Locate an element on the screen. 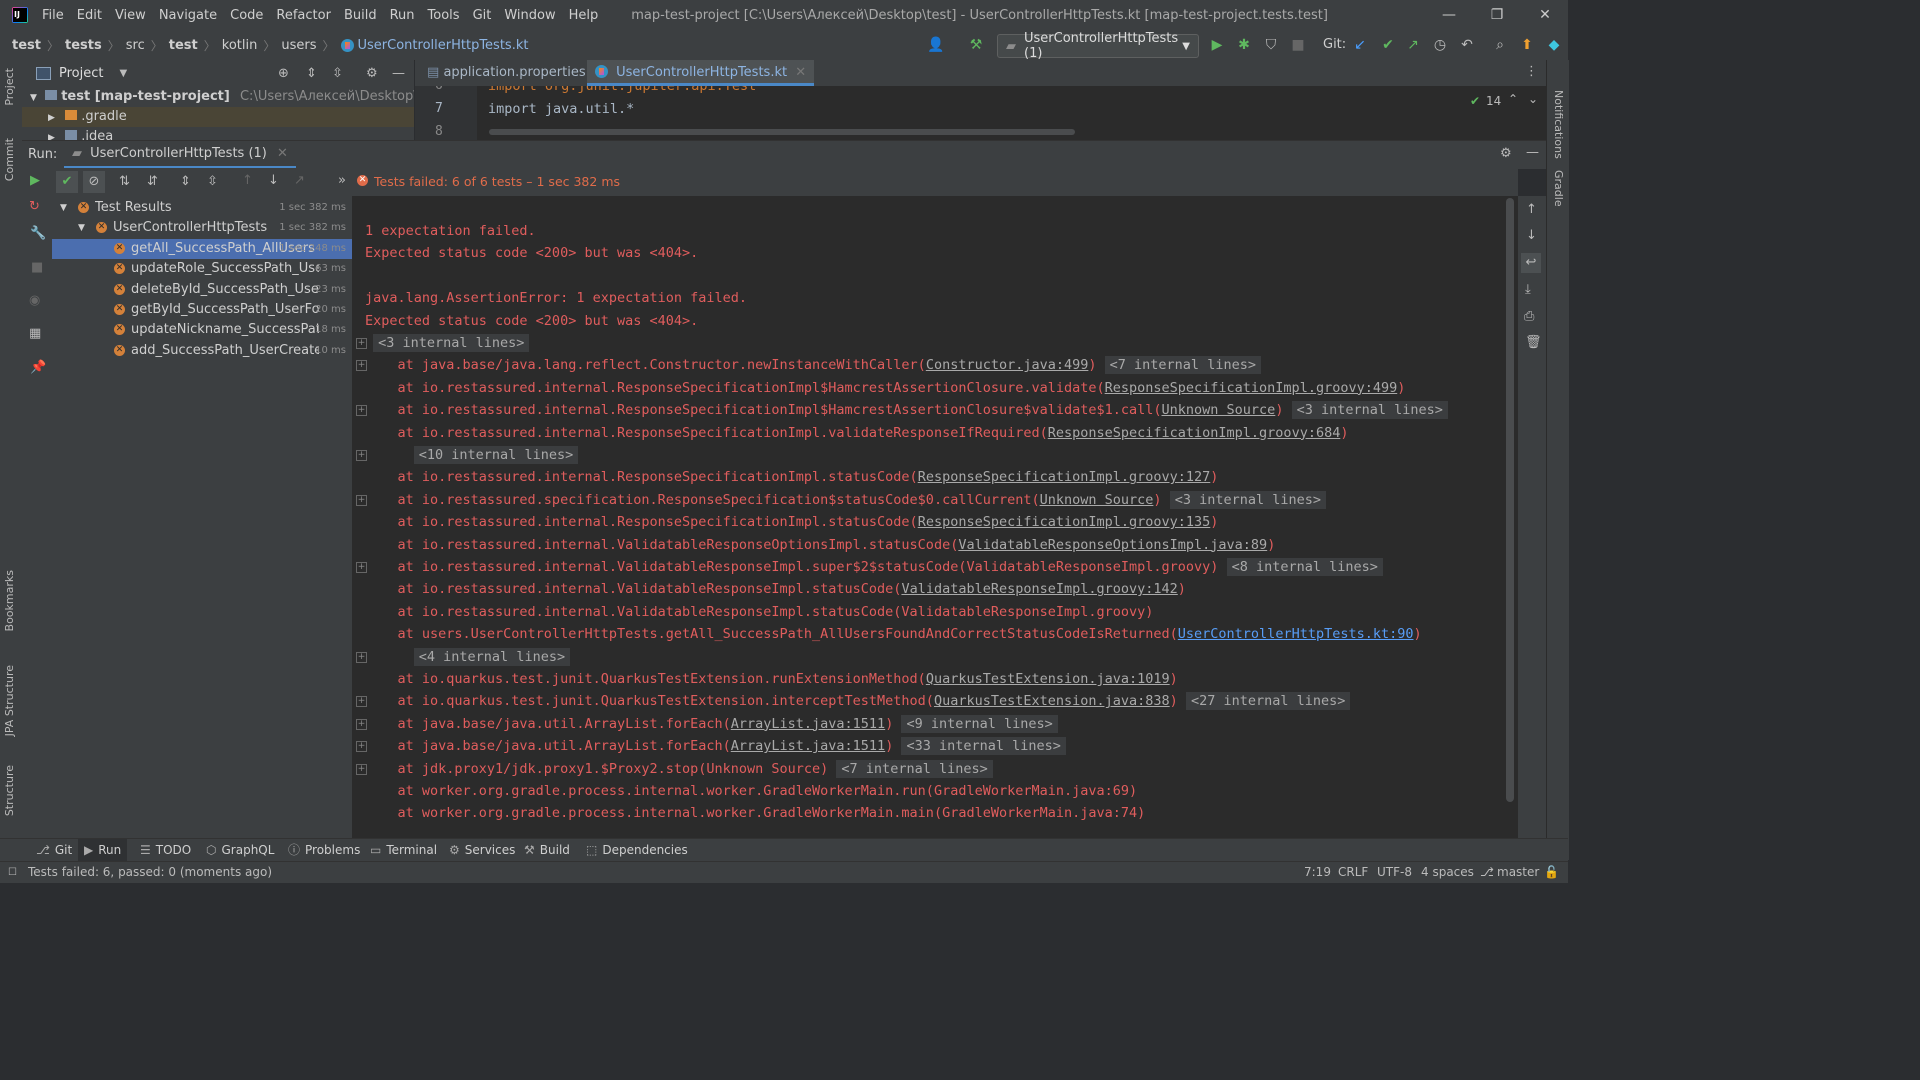 This screenshot has height=1080, width=1920. breadcrumb-item: src is located at coordinates (135, 45).